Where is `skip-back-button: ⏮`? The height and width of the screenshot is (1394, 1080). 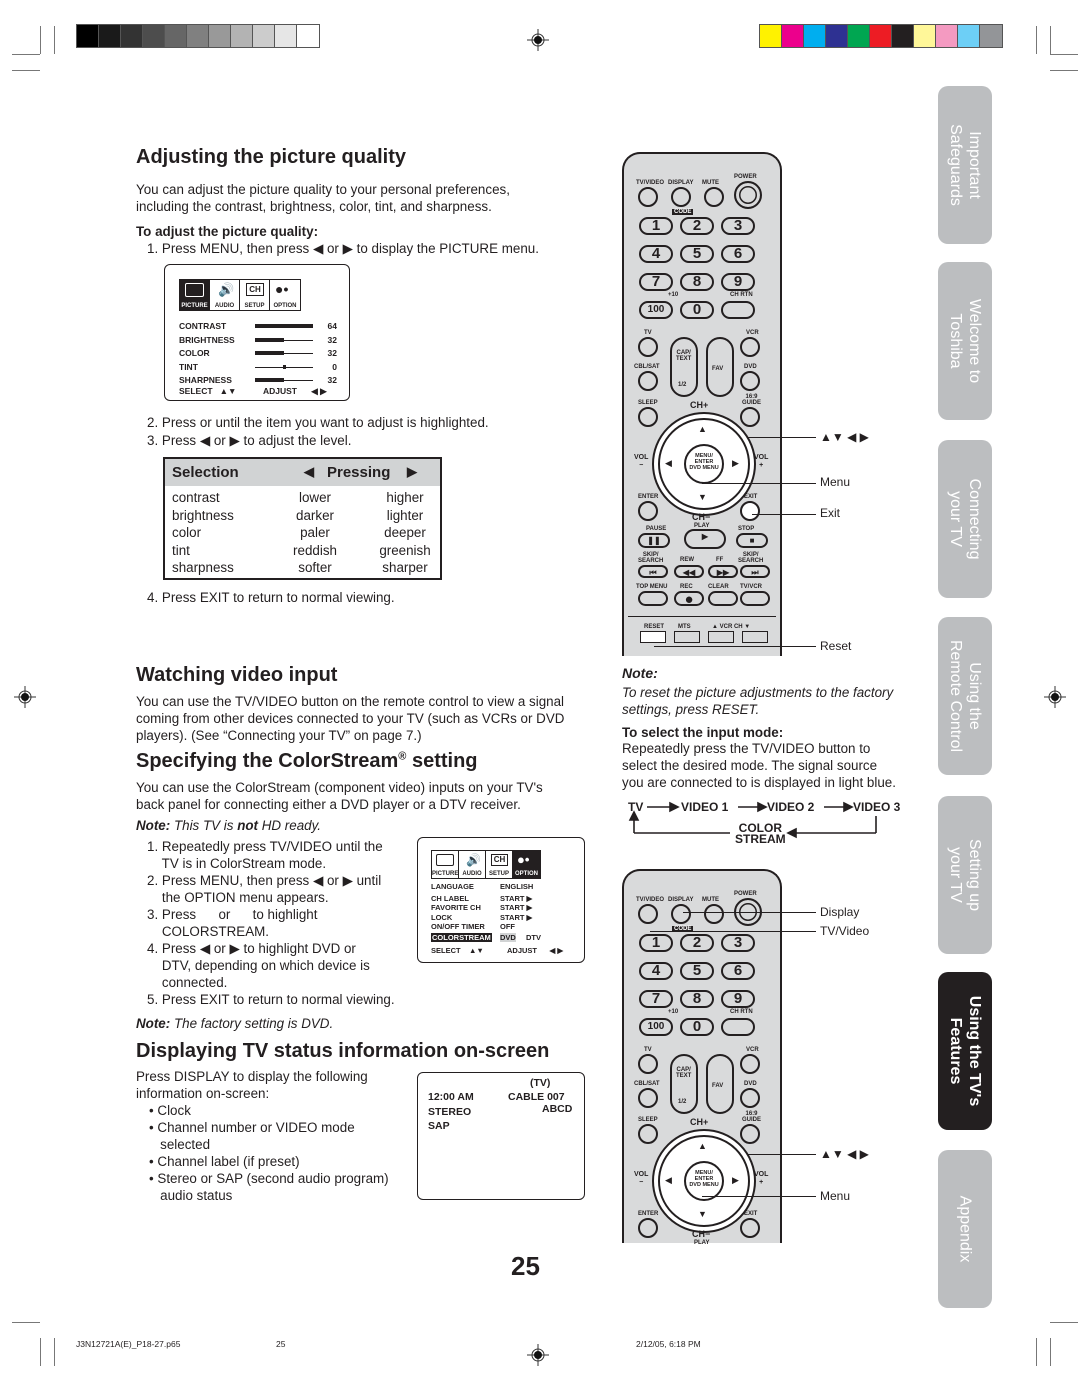 skip-back-button: ⏮ is located at coordinates (653, 571).